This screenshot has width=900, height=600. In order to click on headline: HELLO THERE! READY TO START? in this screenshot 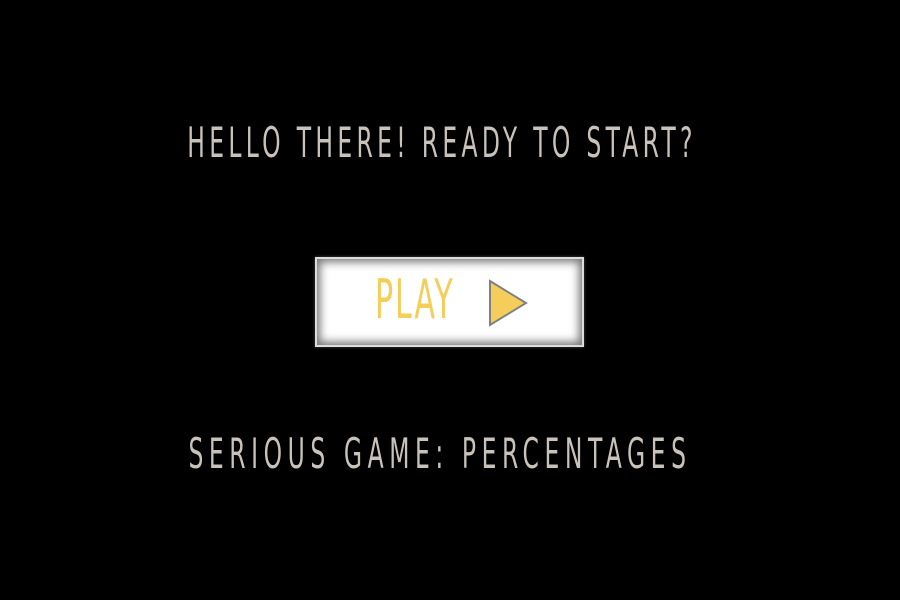, I will do `click(442, 142)`.